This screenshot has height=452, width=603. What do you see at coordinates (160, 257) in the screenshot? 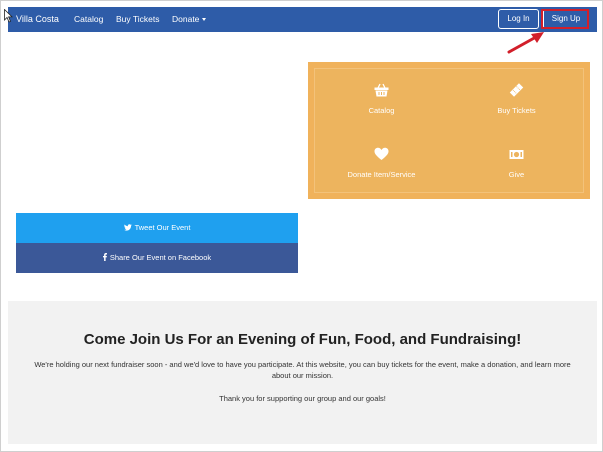
I see `share-facebook-label: Share Our Event on Facebook` at bounding box center [160, 257].